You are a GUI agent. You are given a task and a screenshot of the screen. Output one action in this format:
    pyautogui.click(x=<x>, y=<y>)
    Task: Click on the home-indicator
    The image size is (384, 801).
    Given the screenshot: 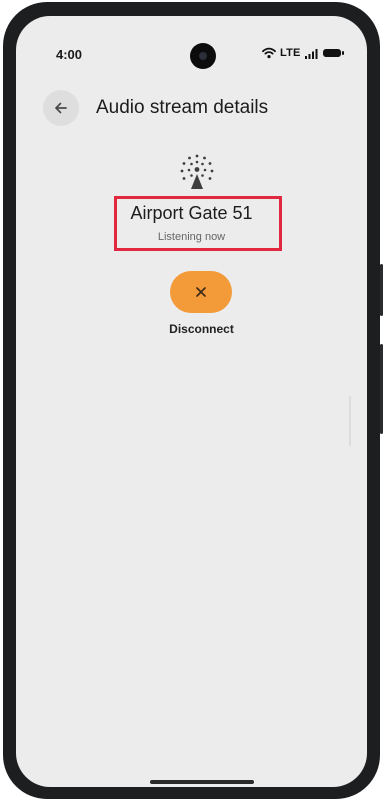 What is the action you would take?
    pyautogui.click(x=202, y=782)
    